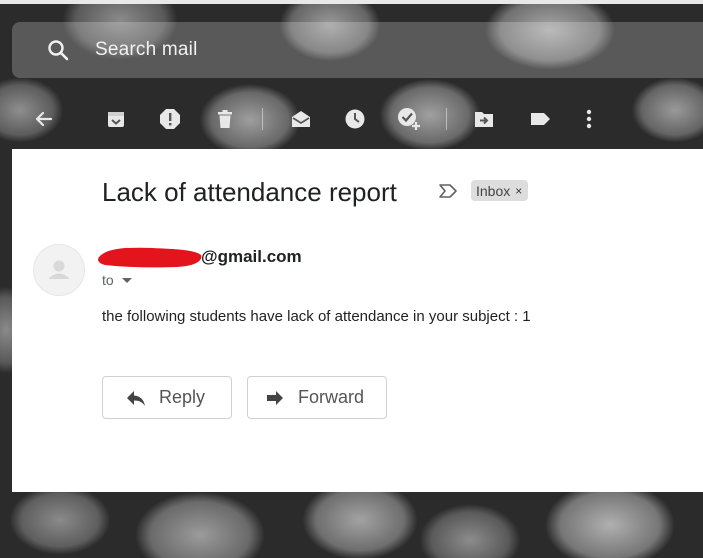 Image resolution: width=703 pixels, height=558 pixels. What do you see at coordinates (225, 119) in the screenshot?
I see `delete-icon` at bounding box center [225, 119].